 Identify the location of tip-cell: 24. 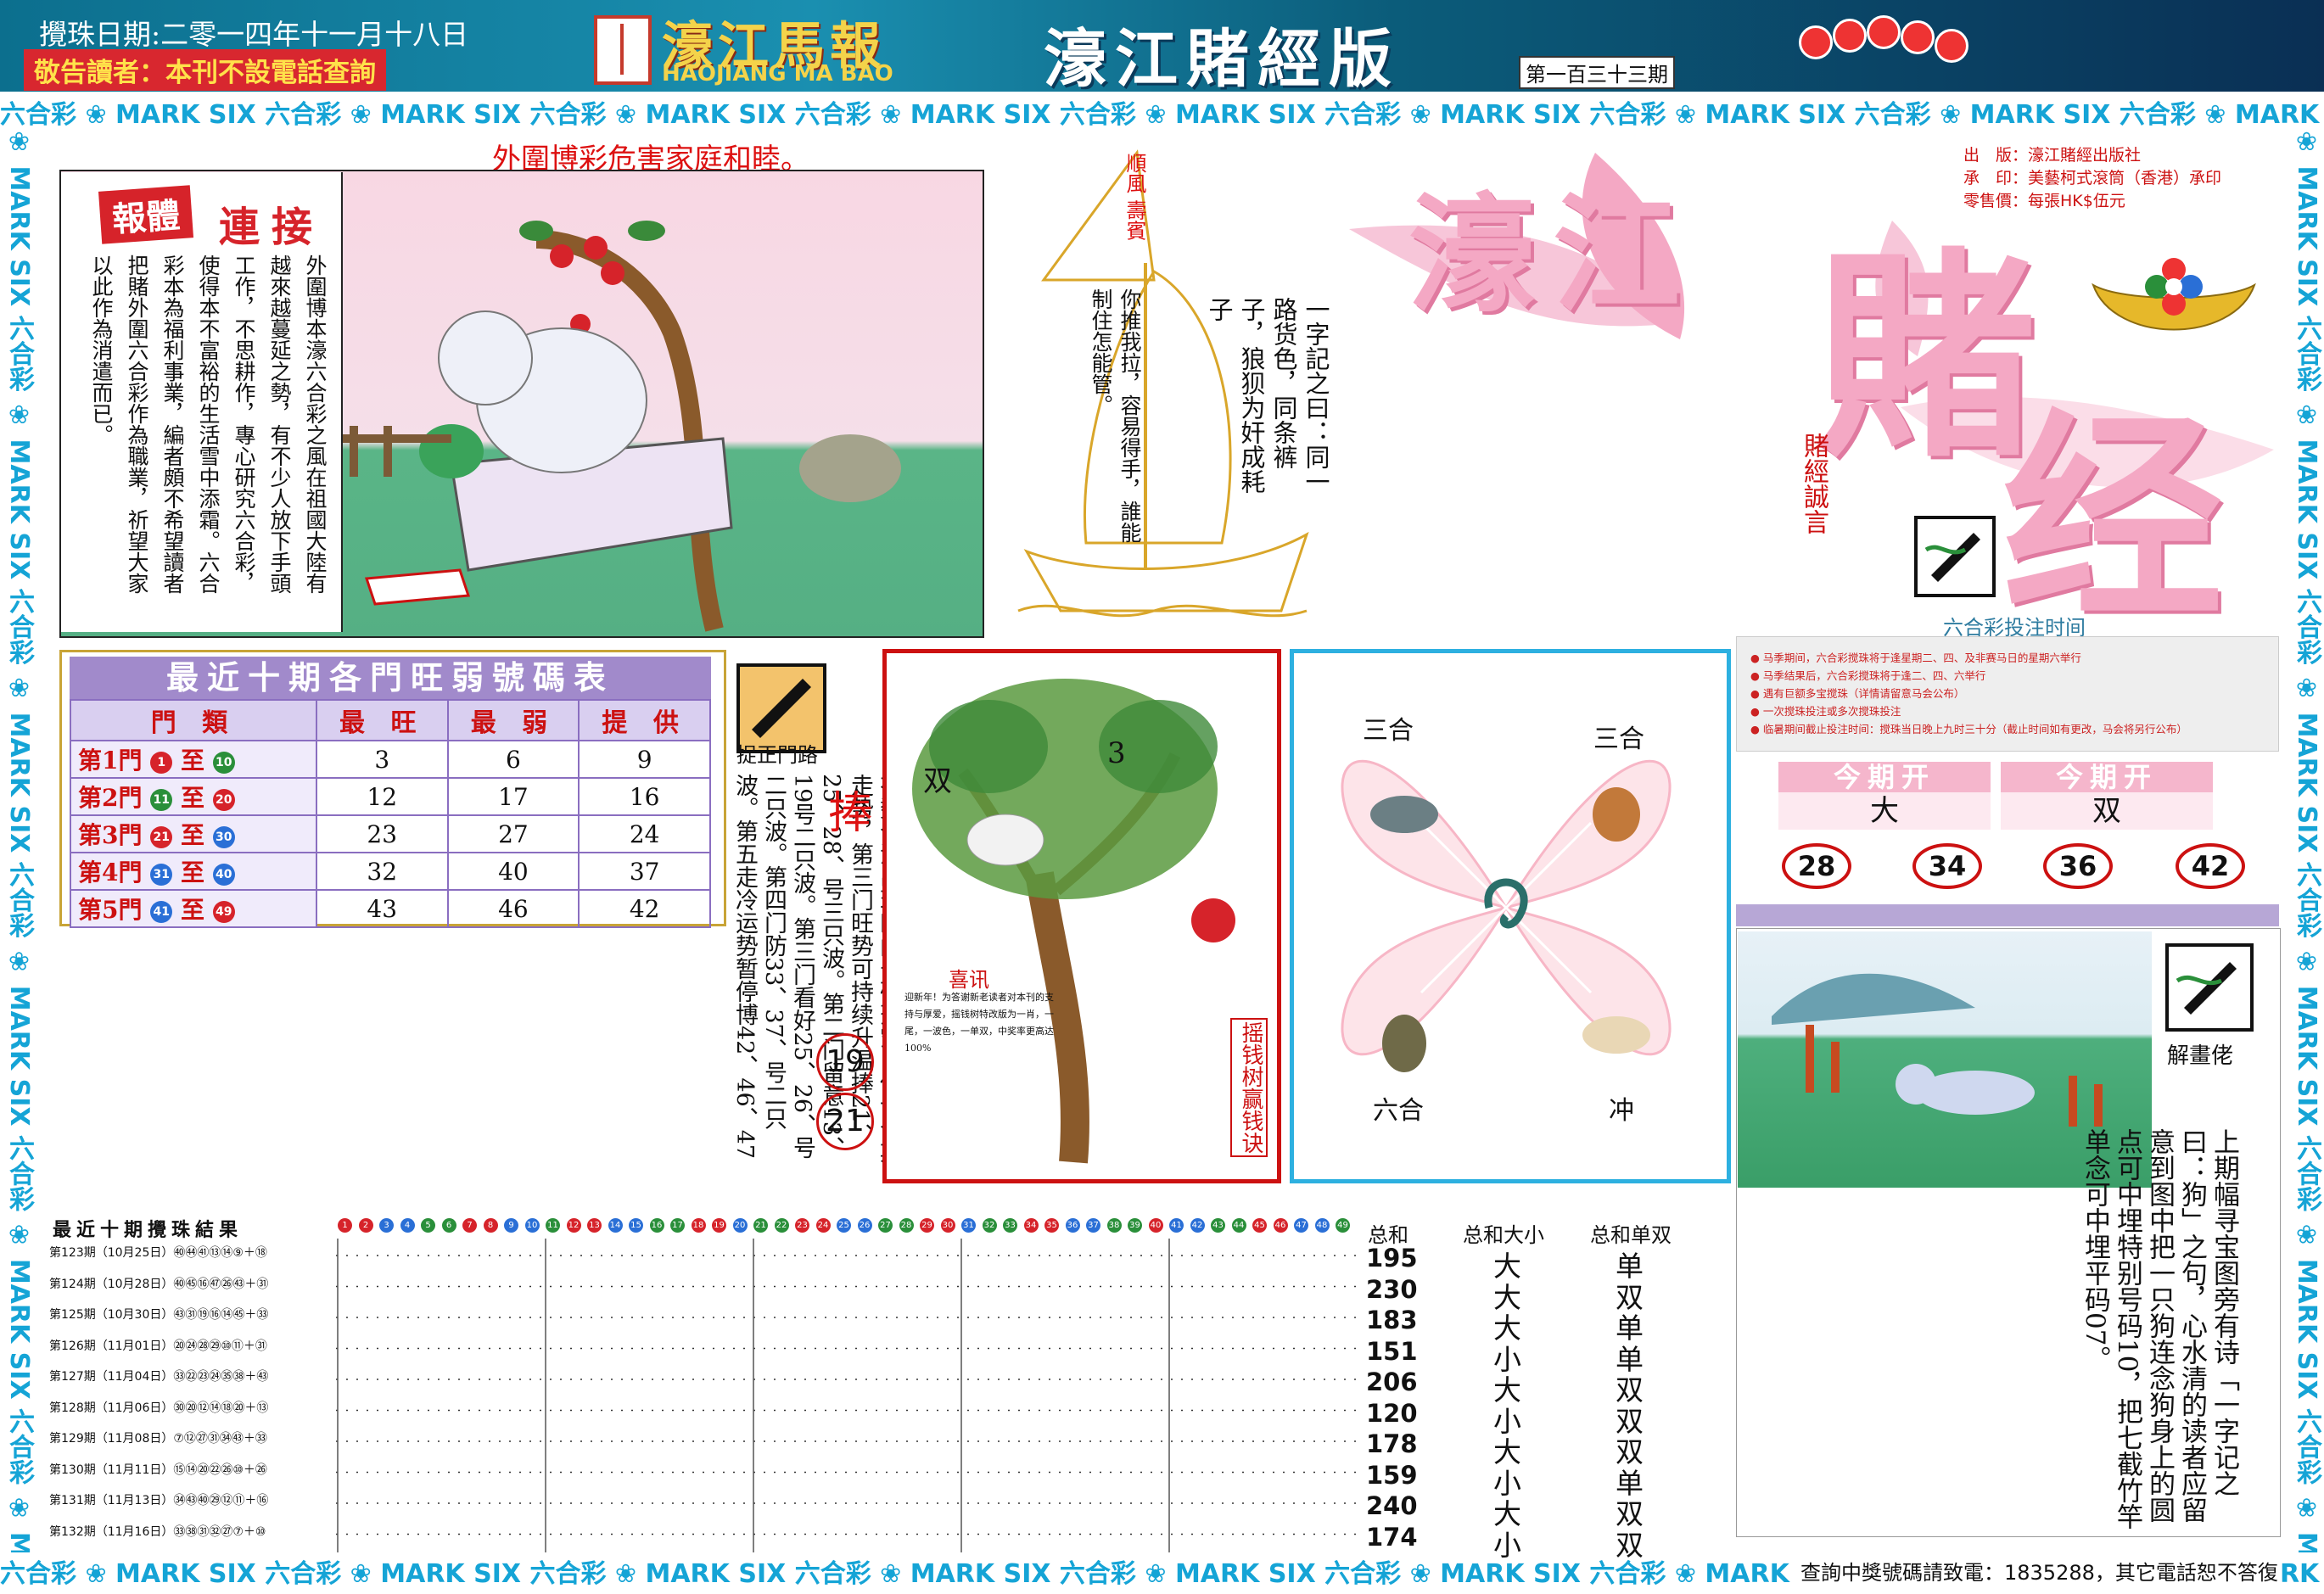
(645, 834).